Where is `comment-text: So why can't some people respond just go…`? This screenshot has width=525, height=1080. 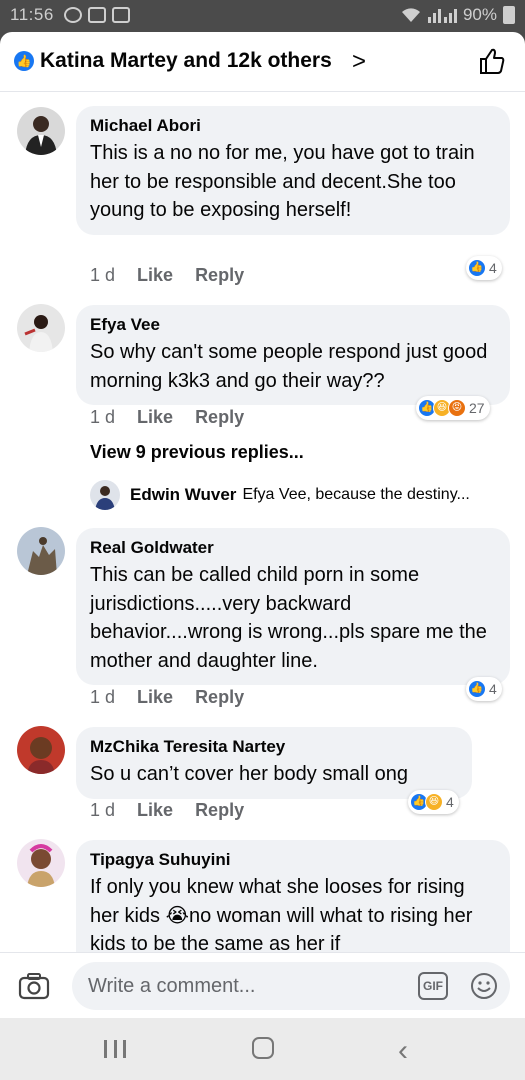
comment-text: So why can't some people respond just go… is located at coordinates (289, 366).